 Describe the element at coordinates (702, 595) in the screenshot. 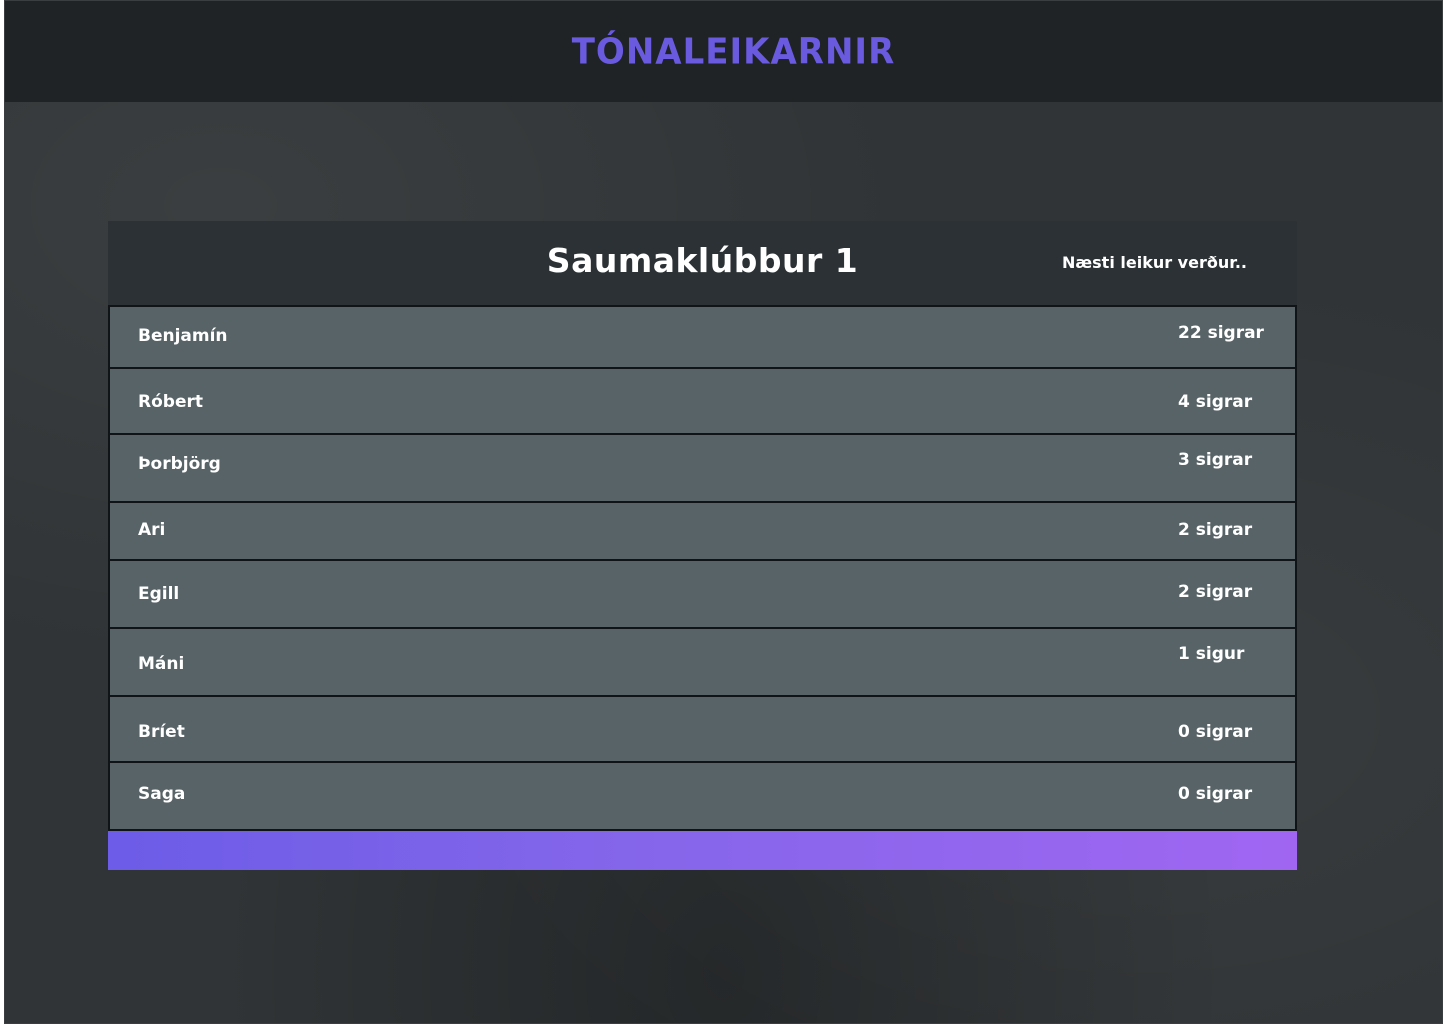

I see `player-row: Egill 2 sigrar` at that location.